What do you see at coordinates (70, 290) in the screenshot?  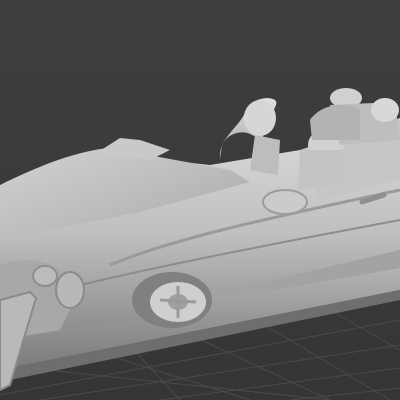 I see `car-headlight` at bounding box center [70, 290].